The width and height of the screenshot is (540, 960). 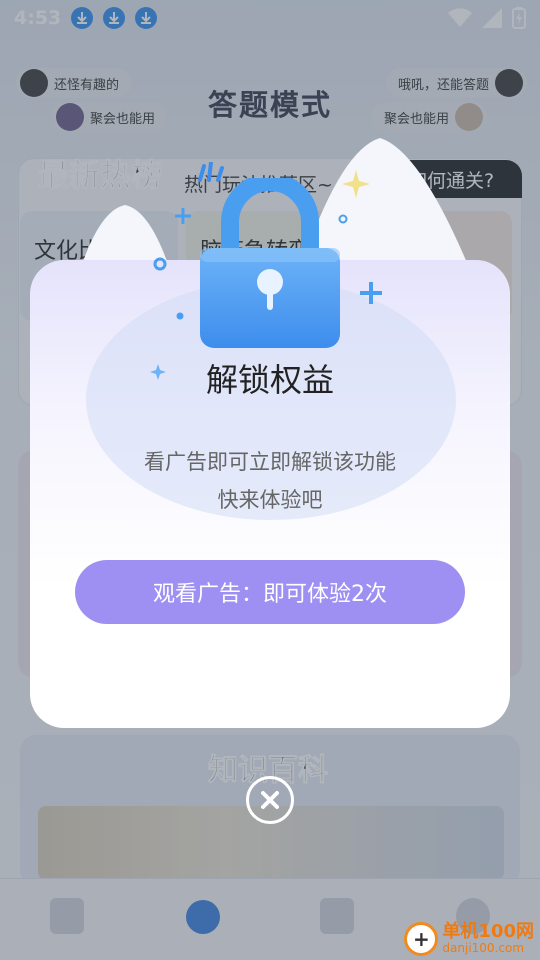 I want to click on dot-decoration, so click(x=180, y=316).